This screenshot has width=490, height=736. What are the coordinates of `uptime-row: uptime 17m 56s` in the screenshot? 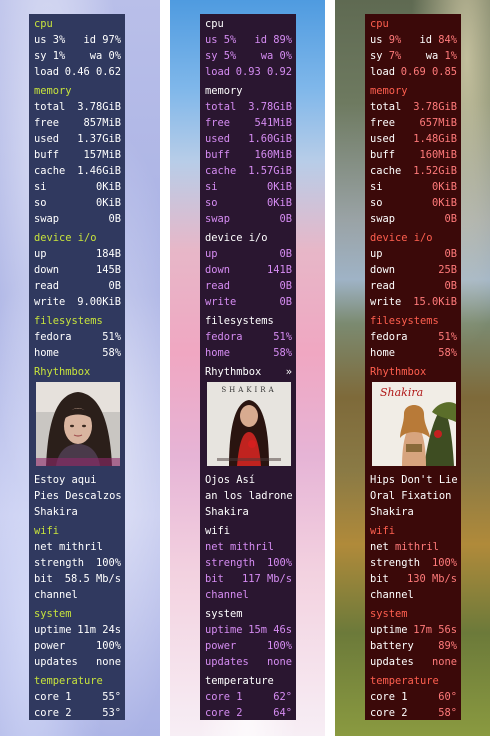 It's located at (413, 630).